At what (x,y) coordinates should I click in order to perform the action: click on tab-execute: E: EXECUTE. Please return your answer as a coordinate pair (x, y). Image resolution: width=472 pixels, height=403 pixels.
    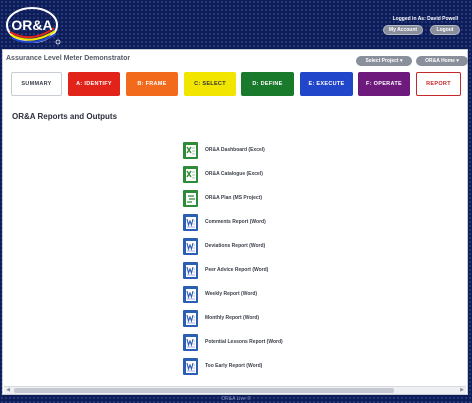
    Looking at the image, I should click on (326, 84).